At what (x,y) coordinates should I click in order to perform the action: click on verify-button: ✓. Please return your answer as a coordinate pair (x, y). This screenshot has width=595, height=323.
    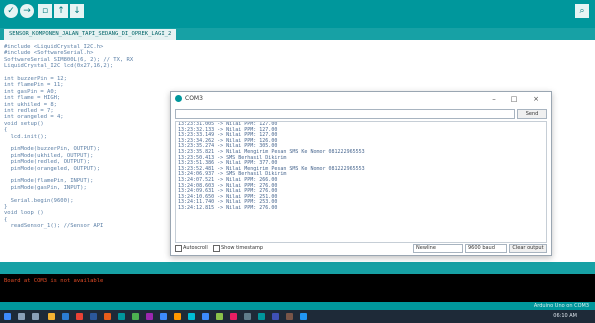
    Looking at the image, I should click on (11, 11).